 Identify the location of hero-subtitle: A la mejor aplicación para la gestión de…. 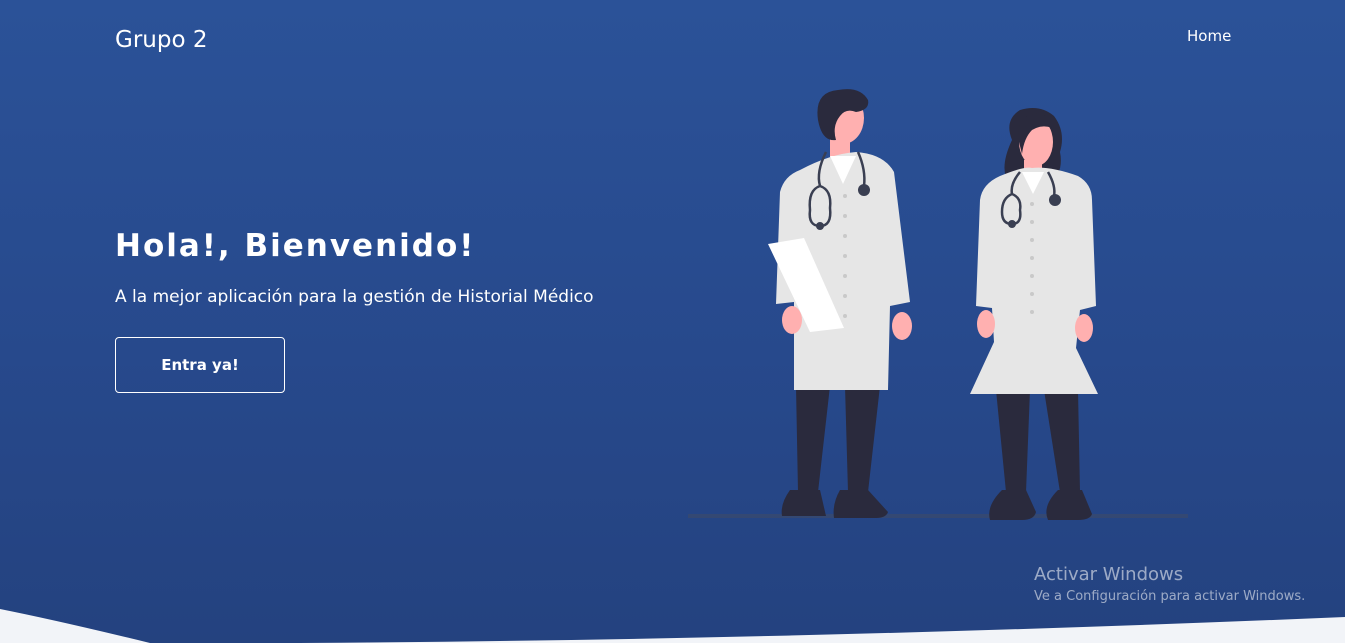
(354, 297).